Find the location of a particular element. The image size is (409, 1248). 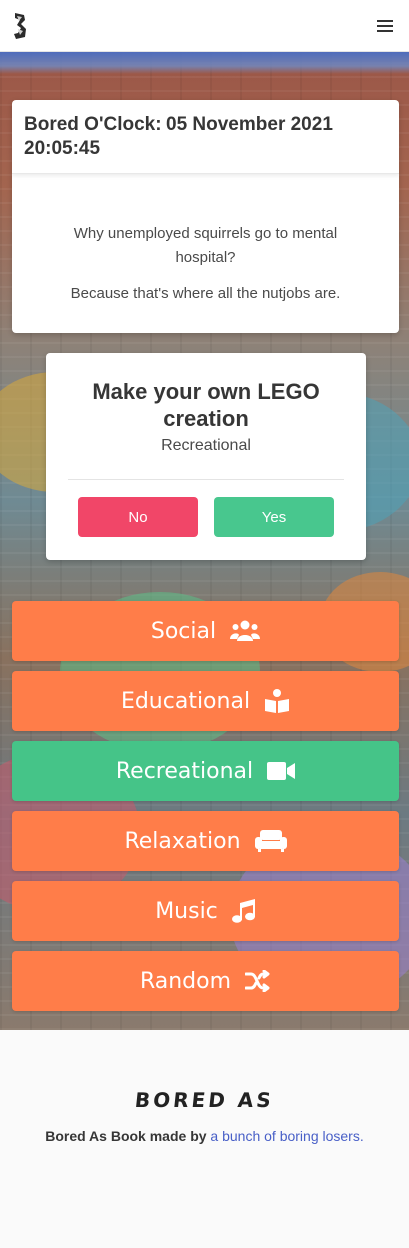

category-educational-button: Educational is located at coordinates (205, 701).